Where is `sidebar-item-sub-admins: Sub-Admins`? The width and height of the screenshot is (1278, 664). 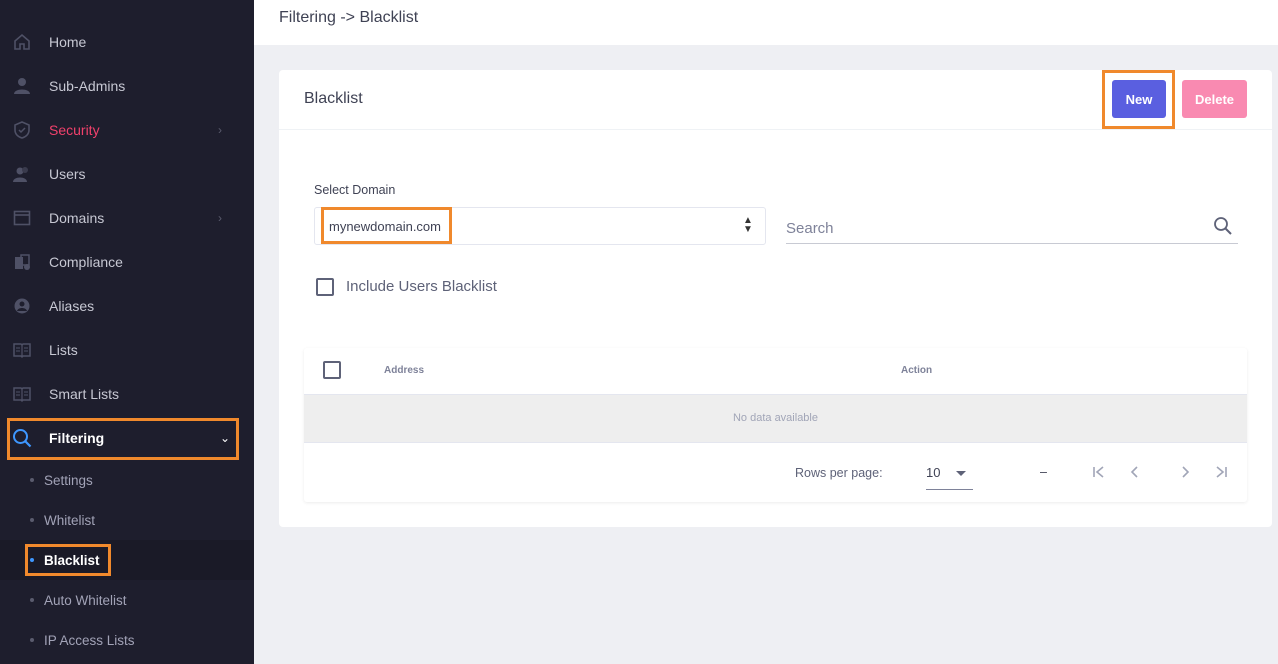
sidebar-item-sub-admins: Sub-Admins is located at coordinates (127, 86).